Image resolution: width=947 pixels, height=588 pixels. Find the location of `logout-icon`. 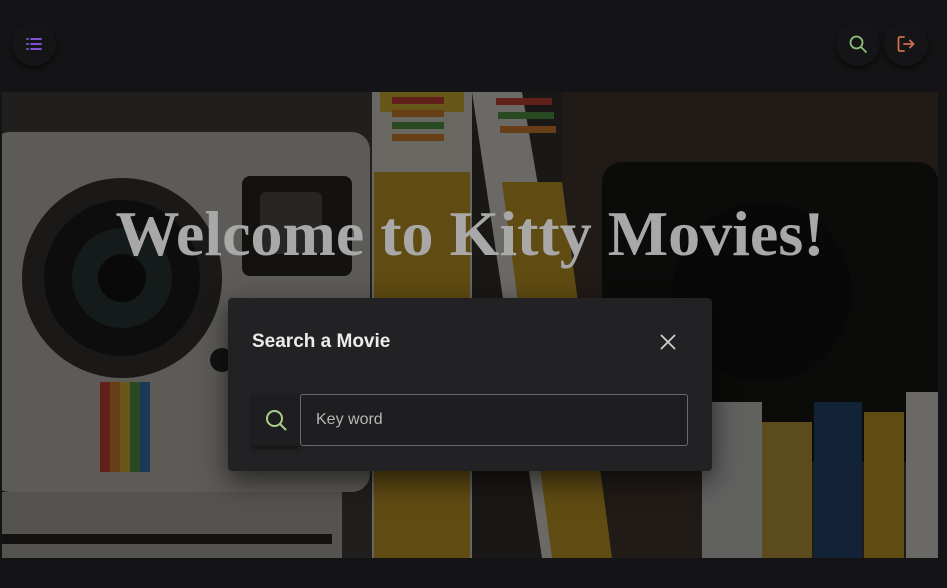

logout-icon is located at coordinates (906, 44).